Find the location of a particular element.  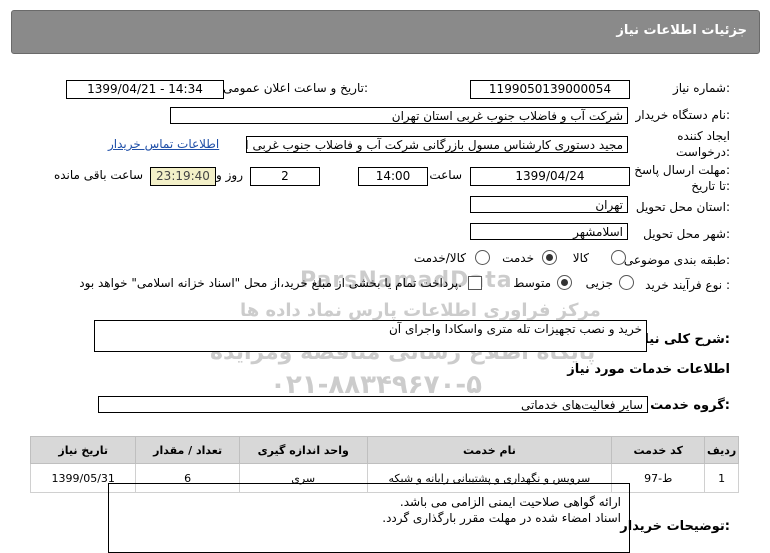

summary-label: شرح کلی نیاز: is located at coordinates (683, 339).